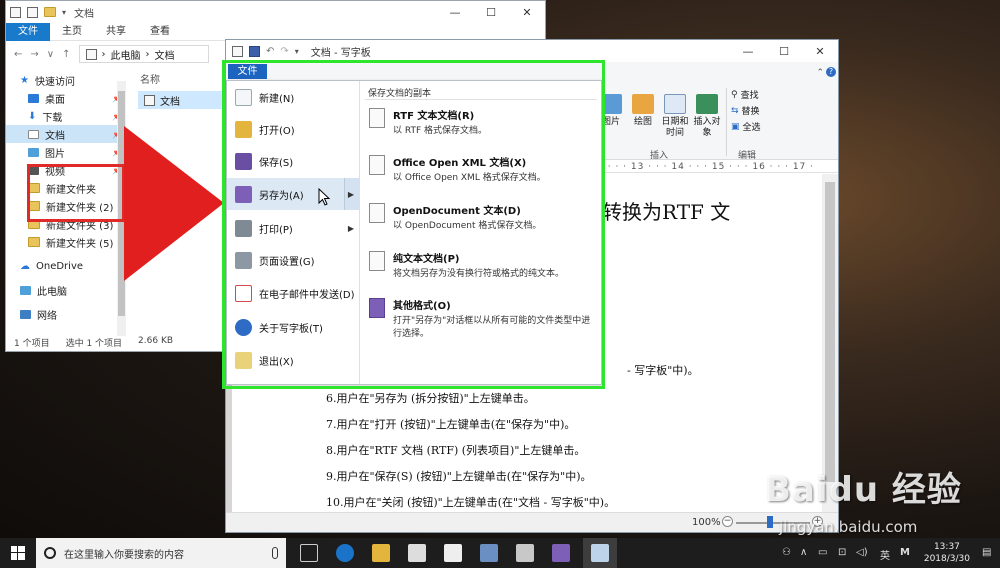 Image resolution: width=1000 pixels, height=568 pixels. Describe the element at coordinates (600, 553) in the screenshot. I see `wordpad-taskbar-icon` at that location.